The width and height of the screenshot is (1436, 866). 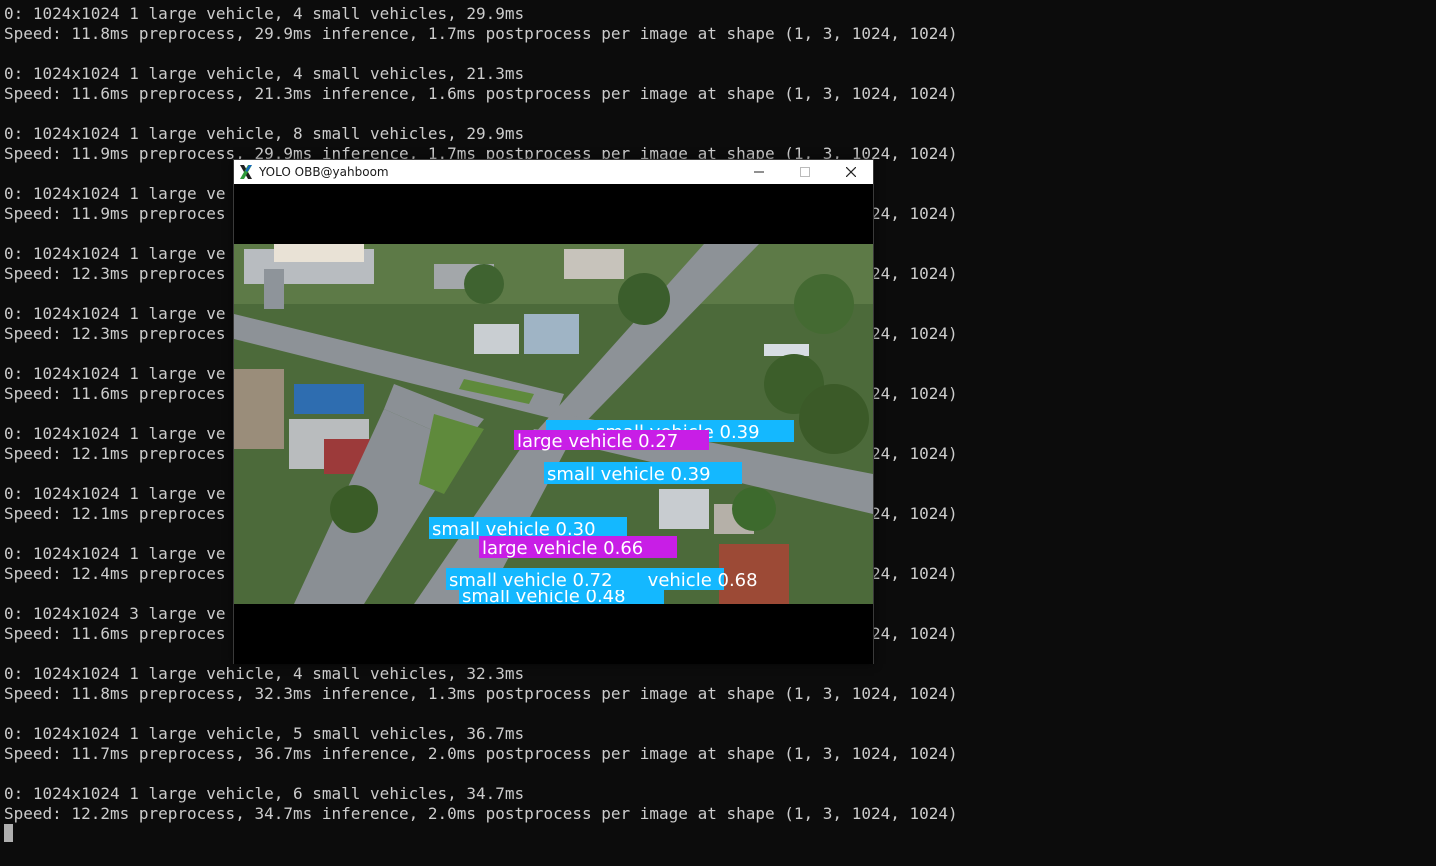 I want to click on detection-label: large vehicle 0.27, so click(x=597, y=441).